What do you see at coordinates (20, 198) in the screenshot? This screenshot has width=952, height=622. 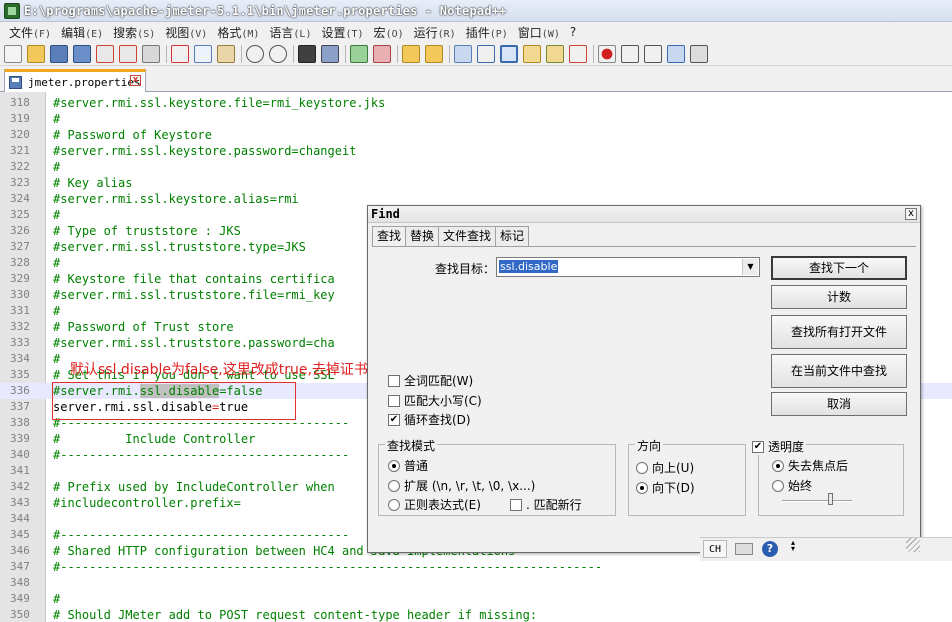 I see `line-number: 324` at bounding box center [20, 198].